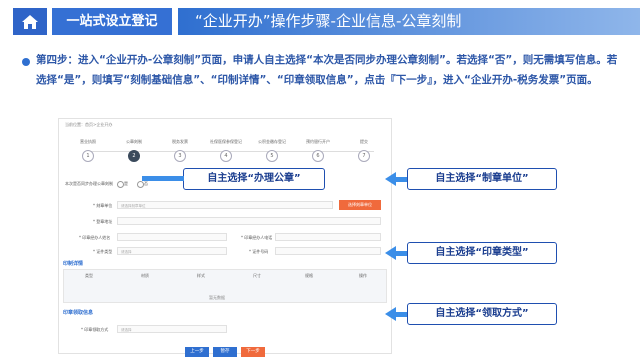  What do you see at coordinates (95, 329) in the screenshot?
I see `pickup-label: * 印章领取方式` at bounding box center [95, 329].